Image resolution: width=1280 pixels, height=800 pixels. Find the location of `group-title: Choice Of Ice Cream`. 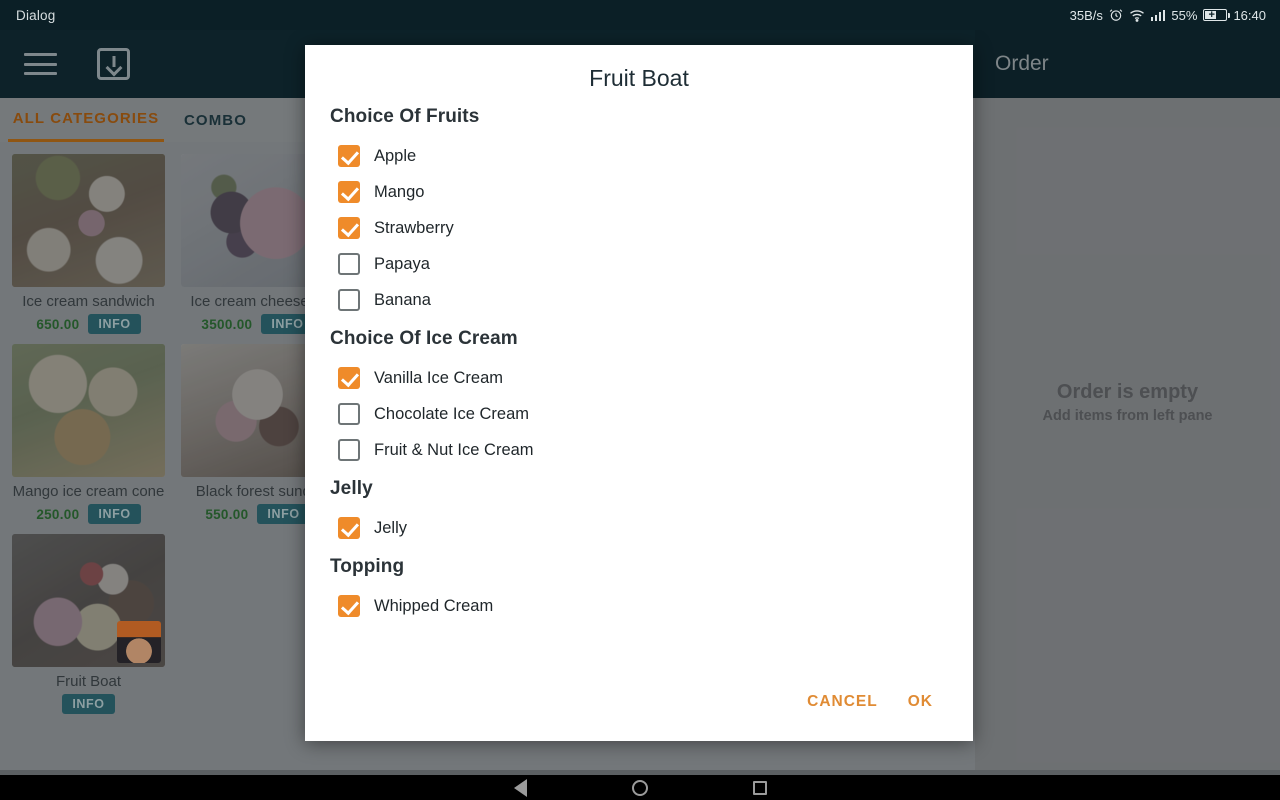

group-title: Choice Of Ice Cream is located at coordinates (424, 338).